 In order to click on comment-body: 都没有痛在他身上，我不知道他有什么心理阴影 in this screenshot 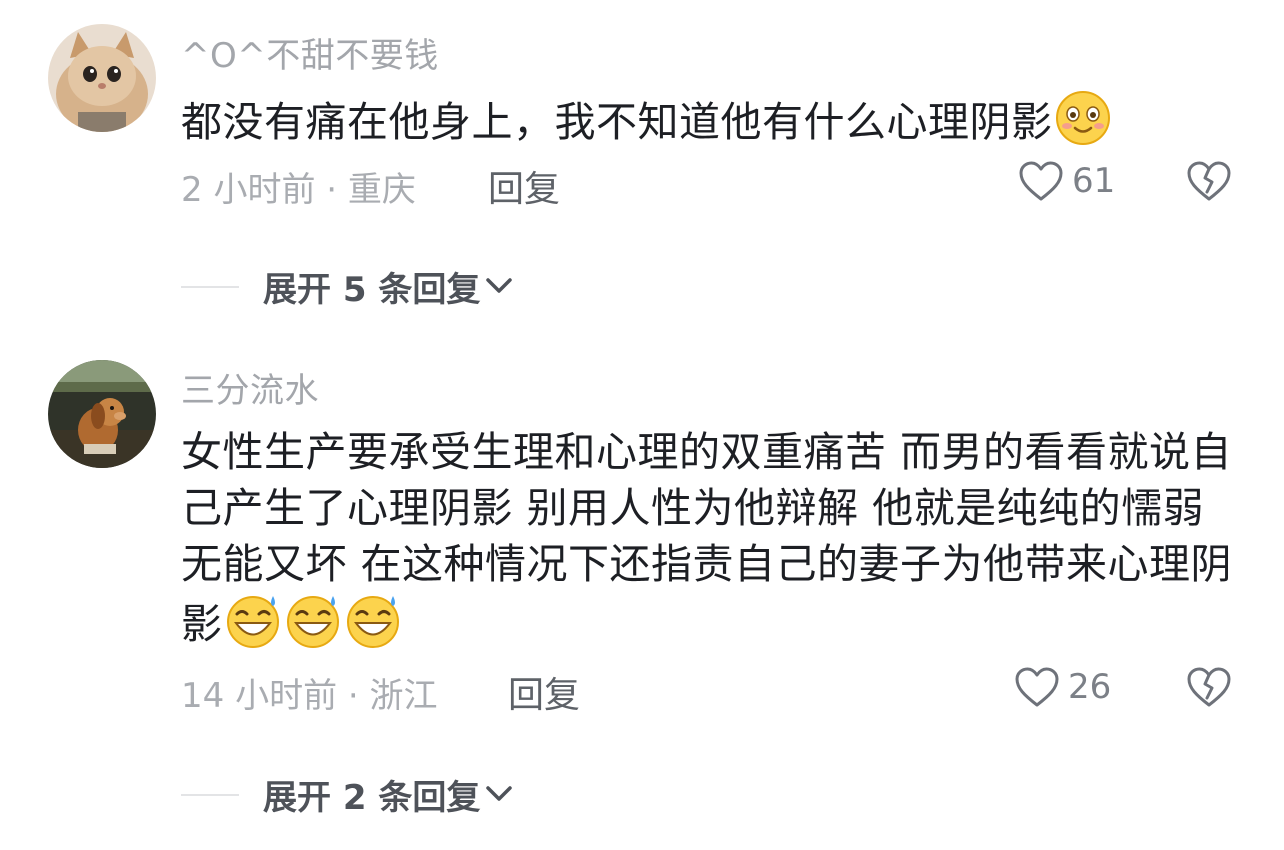, I will do `click(617, 122)`.